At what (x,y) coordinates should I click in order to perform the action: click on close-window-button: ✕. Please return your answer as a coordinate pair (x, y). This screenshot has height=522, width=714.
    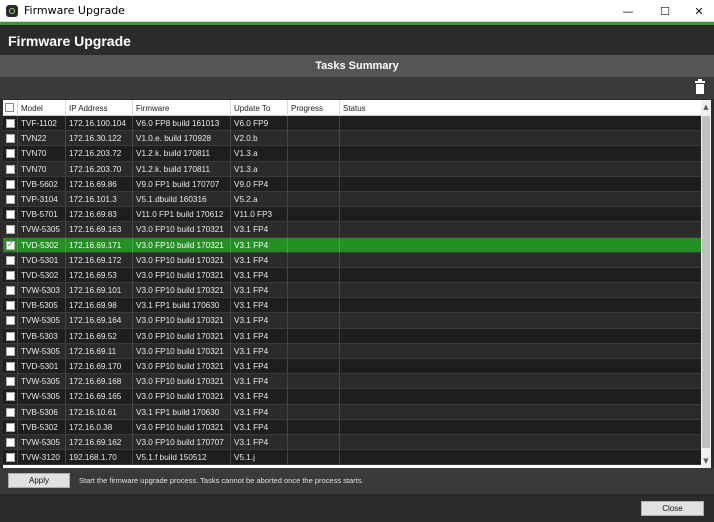
    Looking at the image, I should click on (698, 11).